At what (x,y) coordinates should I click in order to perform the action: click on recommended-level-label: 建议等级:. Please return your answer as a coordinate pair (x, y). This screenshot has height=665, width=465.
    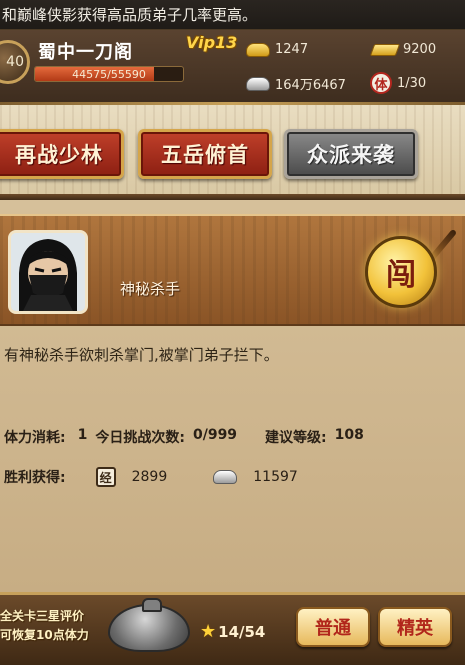
    Looking at the image, I should click on (296, 438).